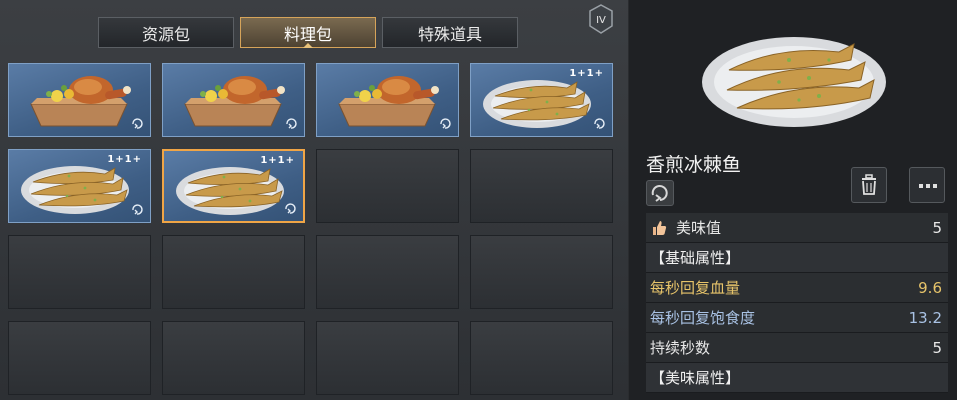 Image resolution: width=957 pixels, height=400 pixels. I want to click on item-preview, so click(794, 82).